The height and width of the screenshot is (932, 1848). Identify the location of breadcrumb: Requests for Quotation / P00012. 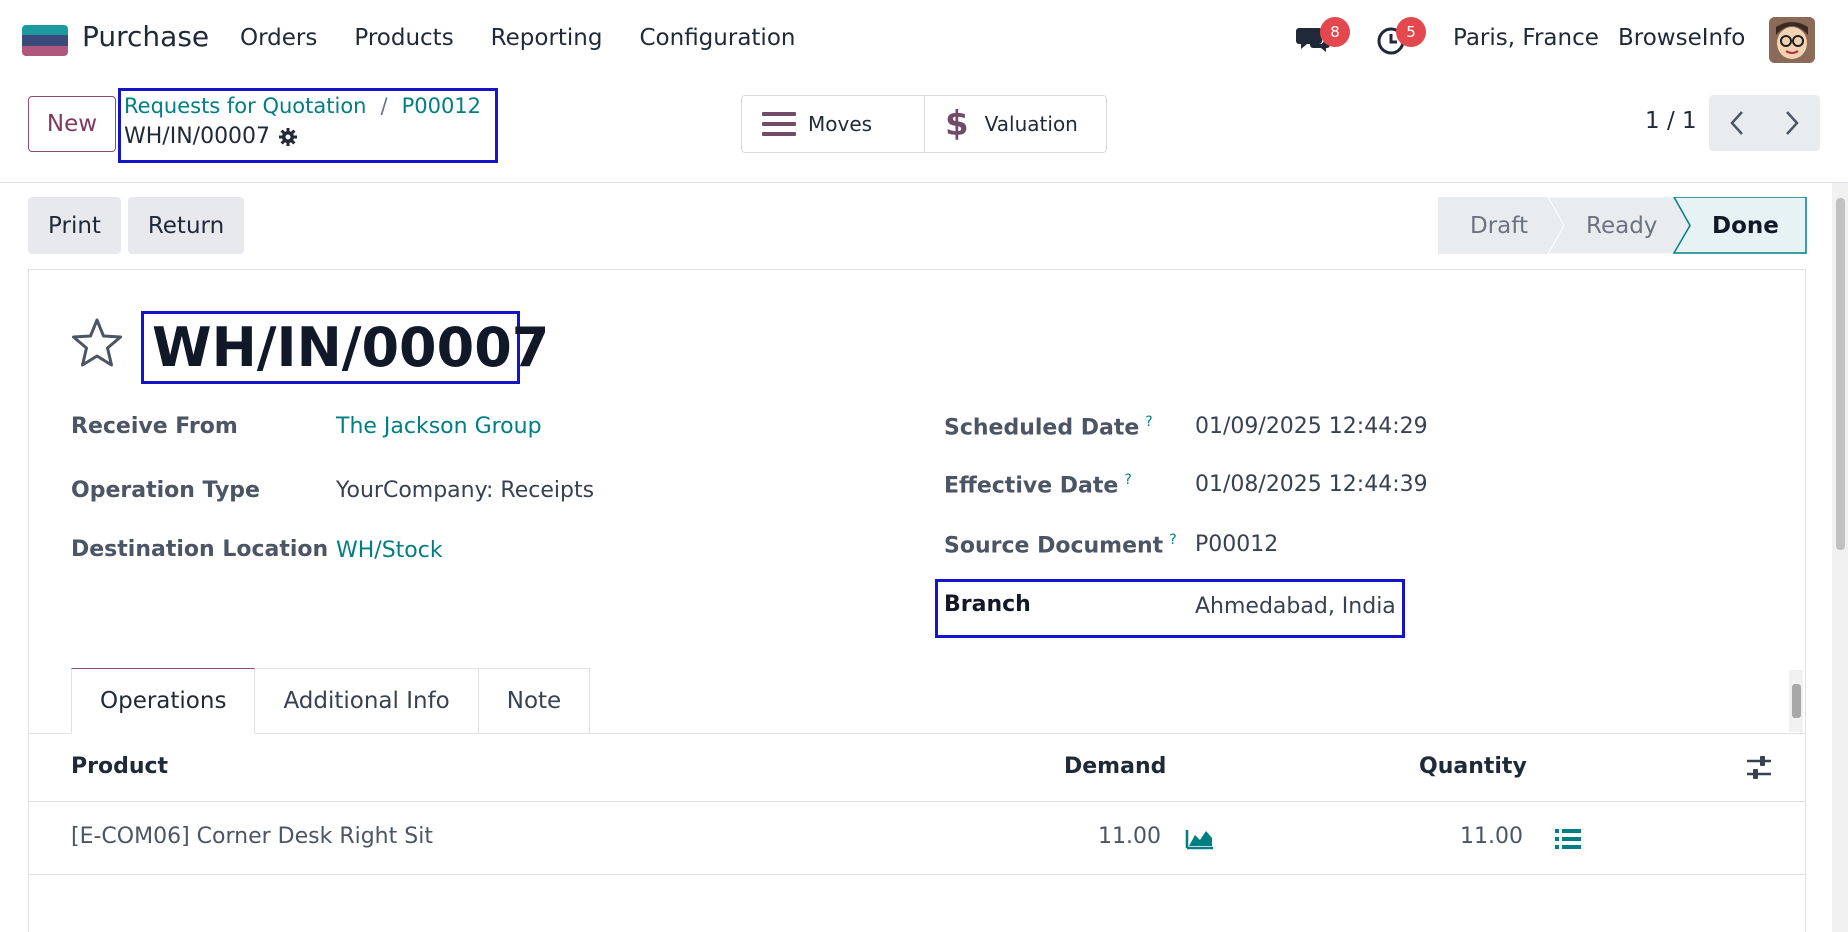
(302, 106).